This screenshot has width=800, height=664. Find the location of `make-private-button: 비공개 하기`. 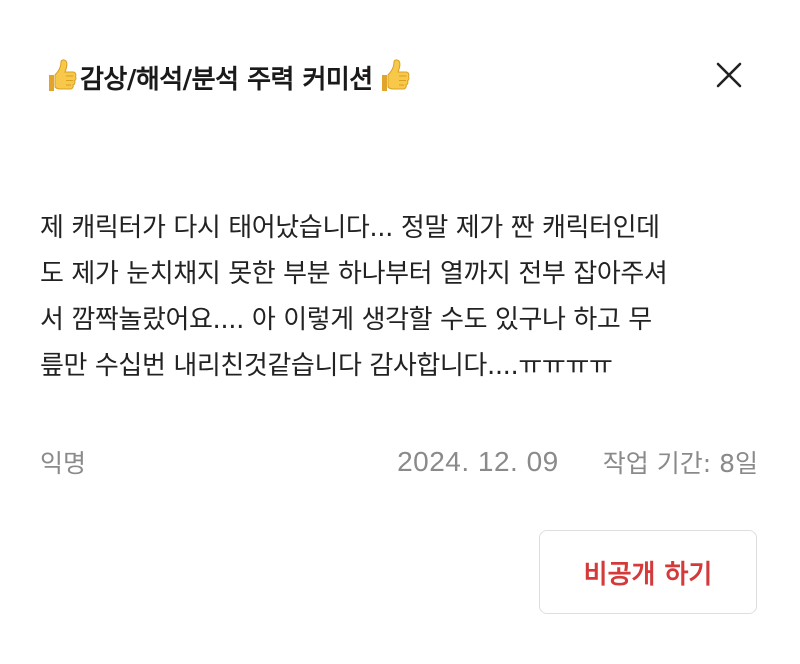

make-private-button: 비공개 하기 is located at coordinates (648, 572).